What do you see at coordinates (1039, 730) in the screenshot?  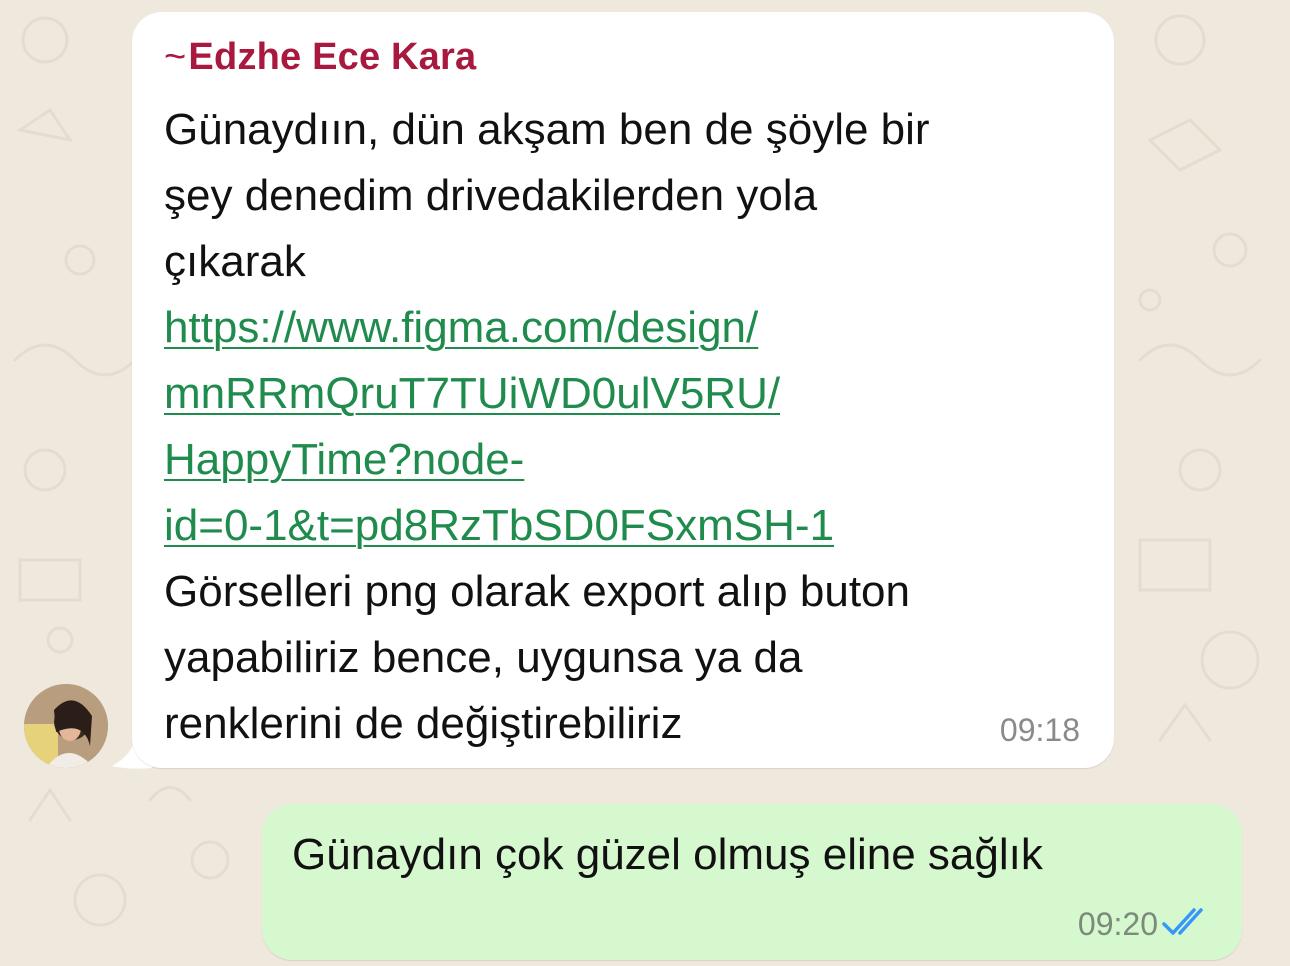 I see `incoming-timestamp: 09:18` at bounding box center [1039, 730].